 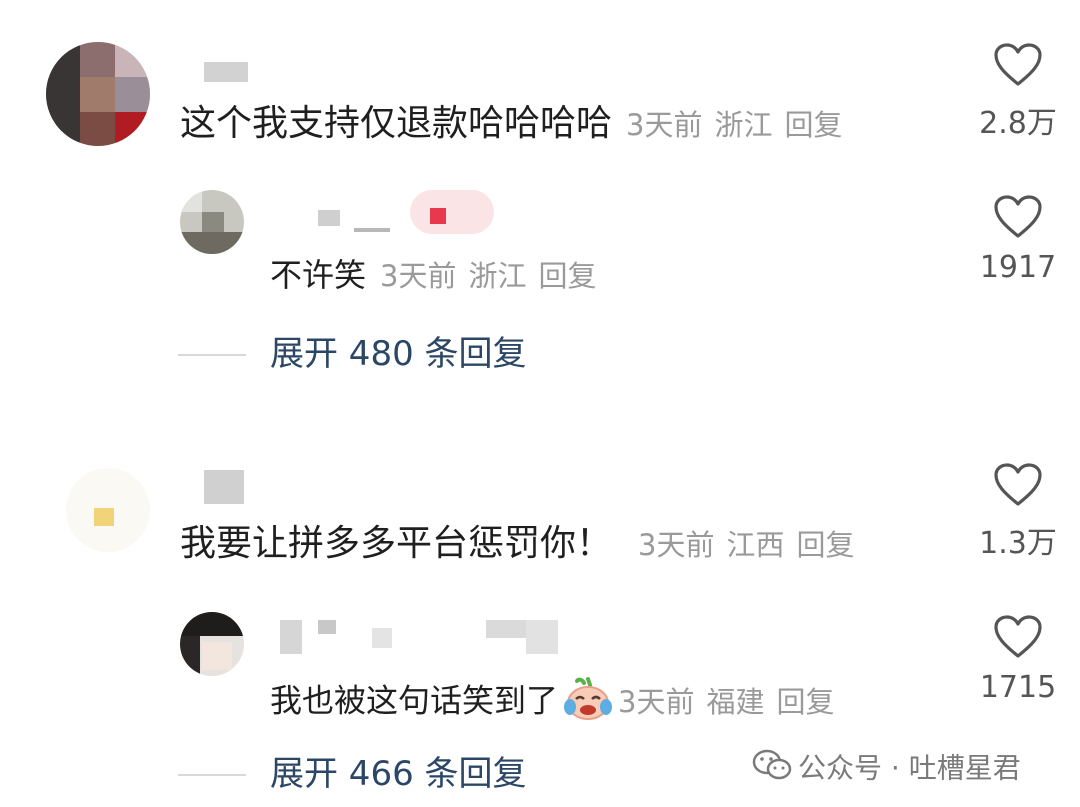 I want to click on reply-text: 不许笑, so click(x=318, y=275).